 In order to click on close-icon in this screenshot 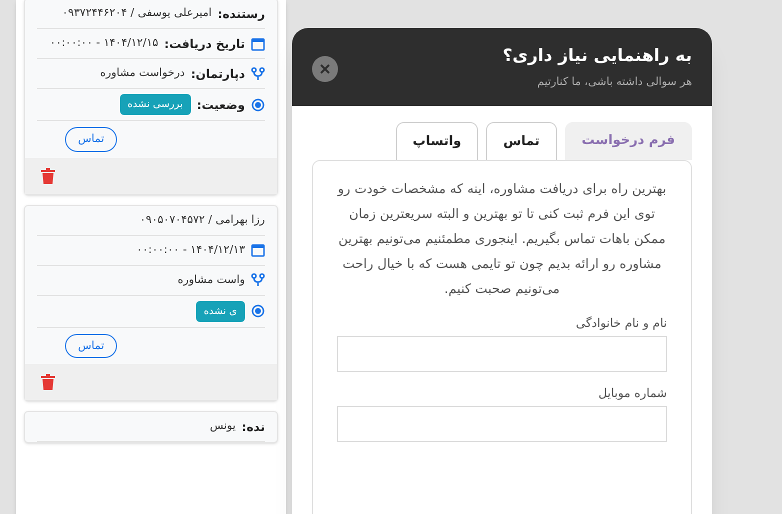, I will do `click(325, 69)`.